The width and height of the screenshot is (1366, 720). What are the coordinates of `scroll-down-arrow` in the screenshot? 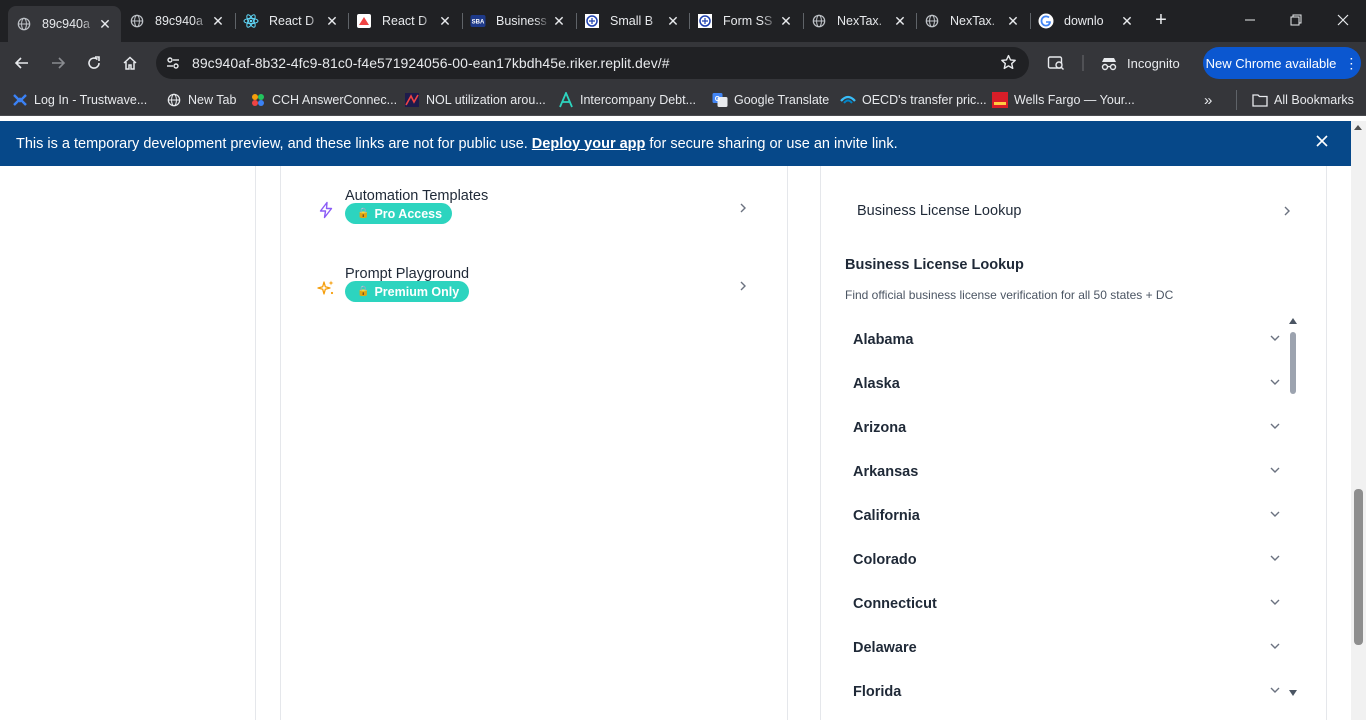 It's located at (1293, 693).